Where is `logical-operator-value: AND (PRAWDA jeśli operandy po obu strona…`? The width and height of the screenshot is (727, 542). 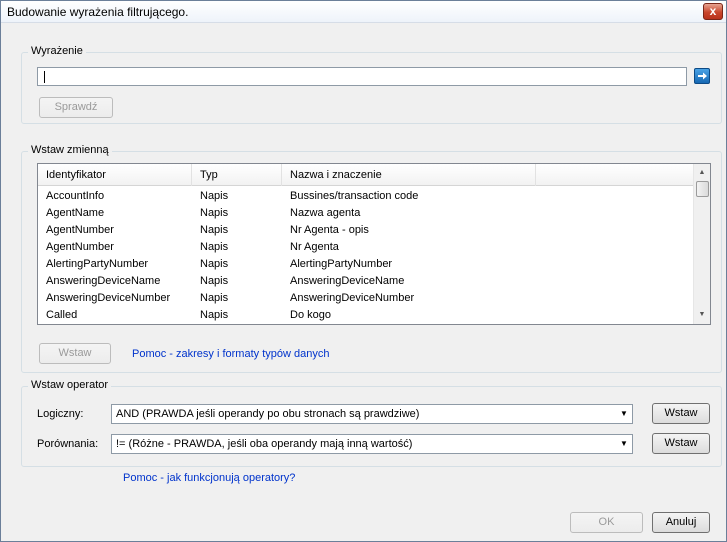 logical-operator-value: AND (PRAWDA jeśli operandy po obu strona… is located at coordinates (268, 414).